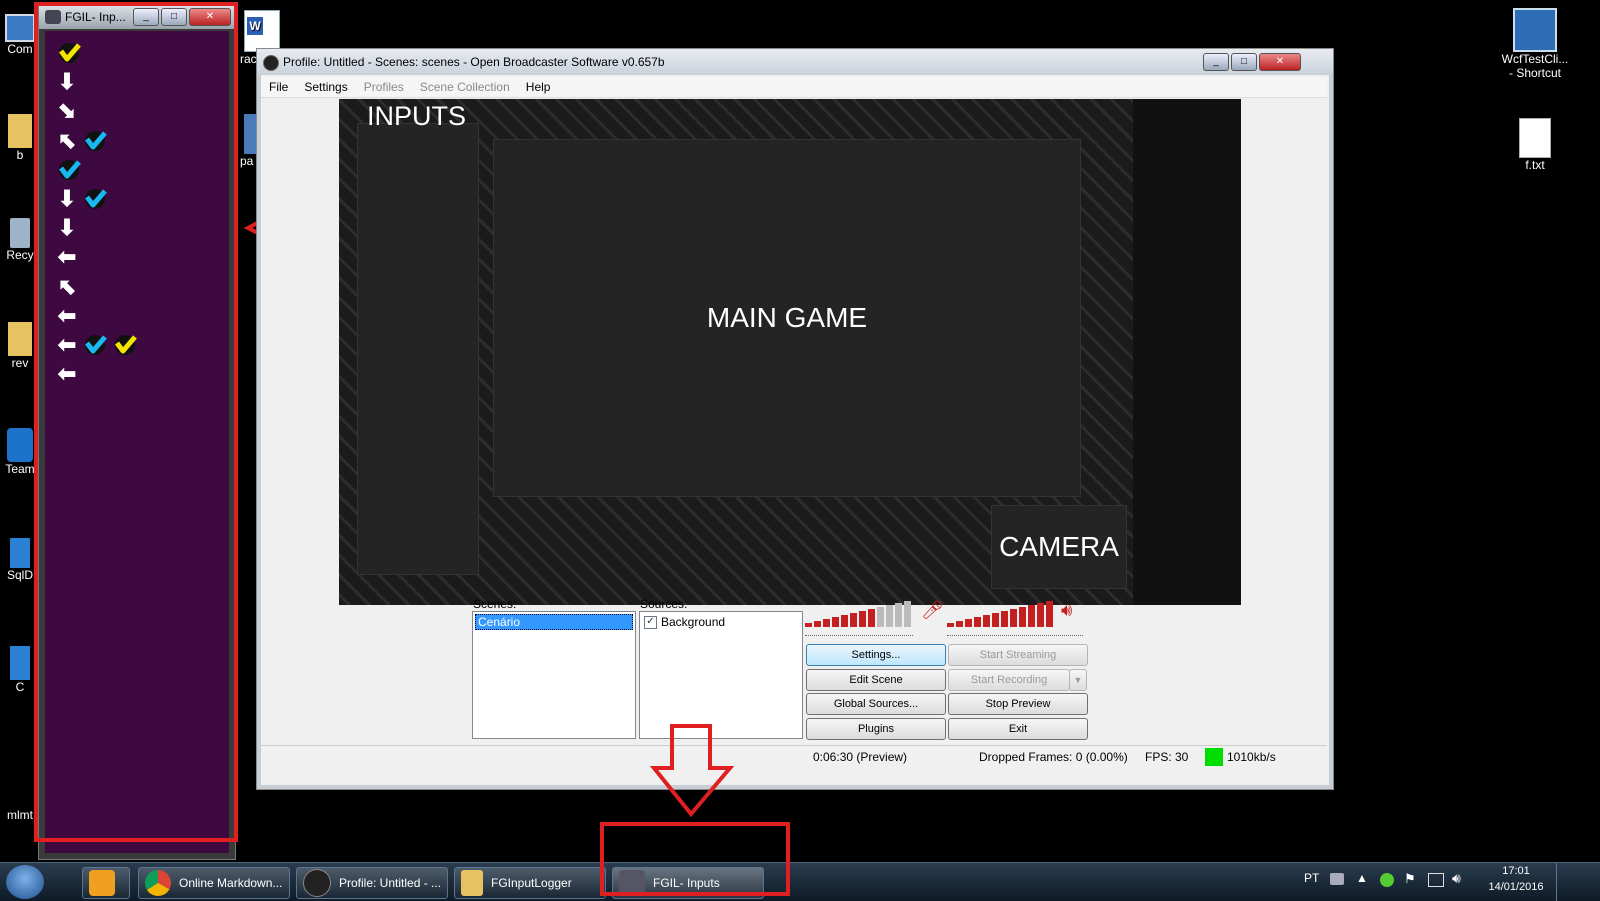 This screenshot has width=1600, height=901. What do you see at coordinates (692, 771) in the screenshot?
I see `annotation-arrow-down` at bounding box center [692, 771].